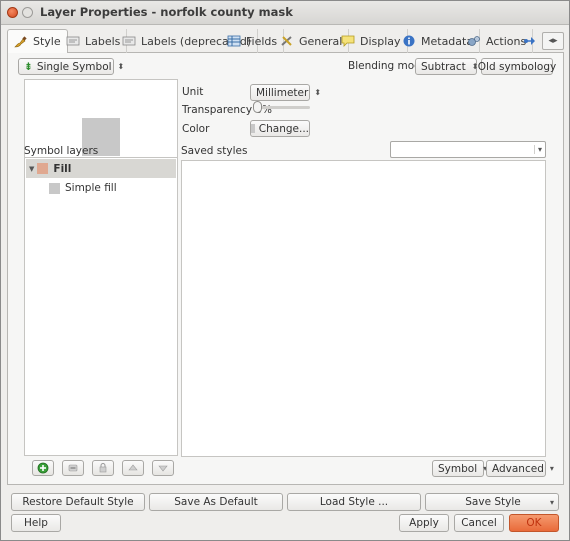 The image size is (570, 541). What do you see at coordinates (380, 41) in the screenshot?
I see `tab-display-label: Display` at bounding box center [380, 41].